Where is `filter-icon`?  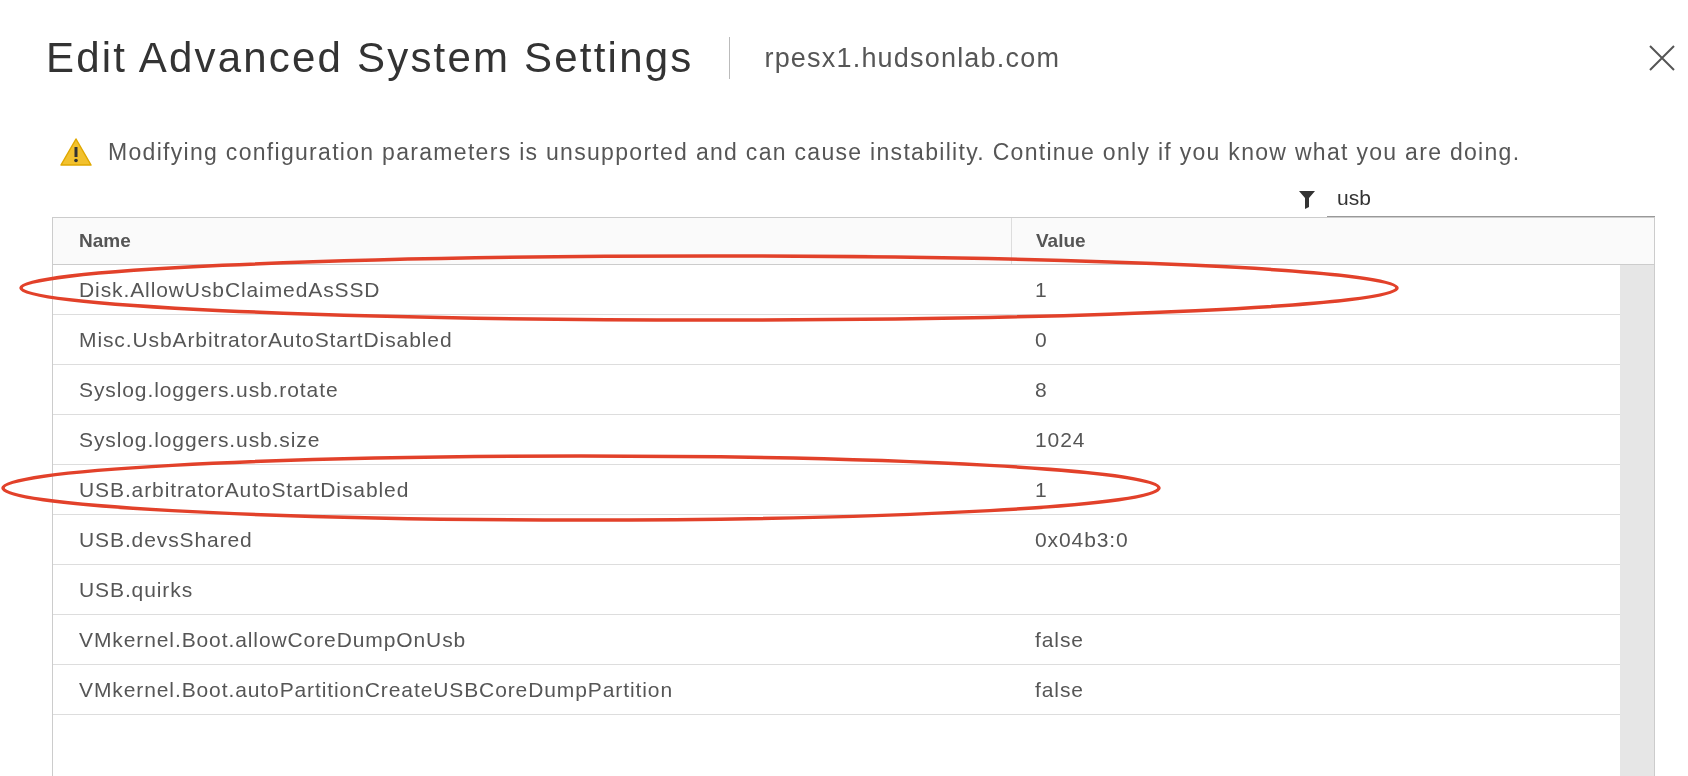 filter-icon is located at coordinates (1307, 199).